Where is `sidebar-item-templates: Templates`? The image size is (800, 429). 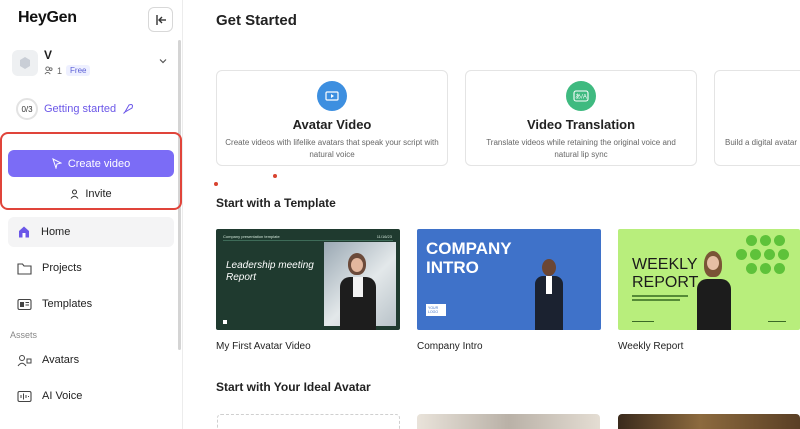
sidebar-item-templates: Templates is located at coordinates (91, 304).